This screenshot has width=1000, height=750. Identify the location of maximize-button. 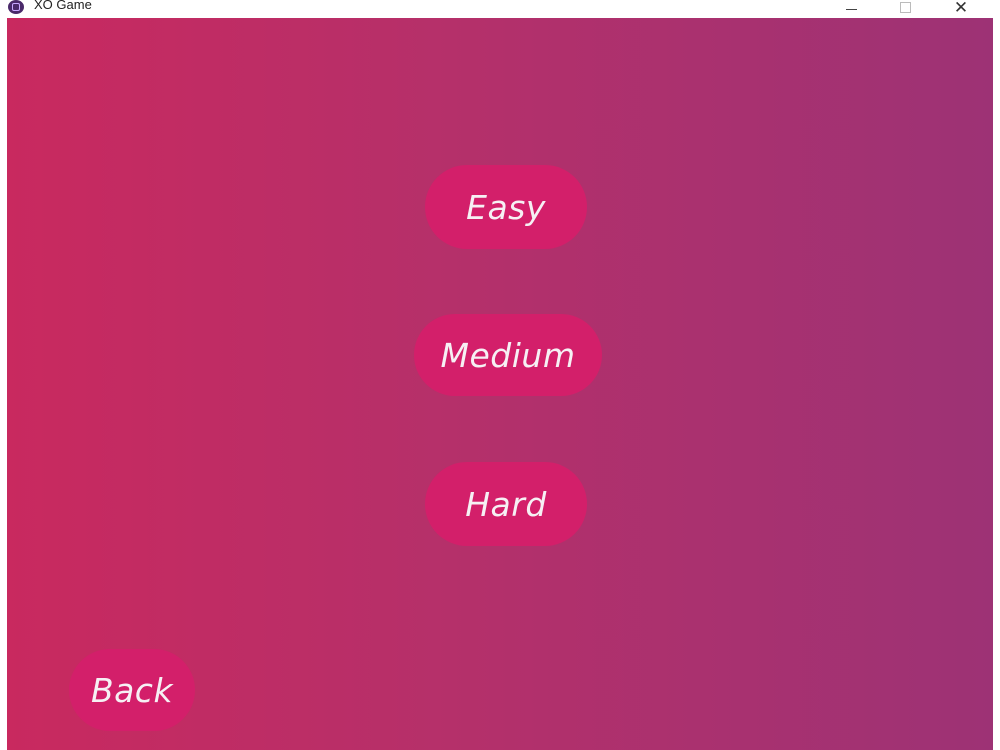
(905, 8).